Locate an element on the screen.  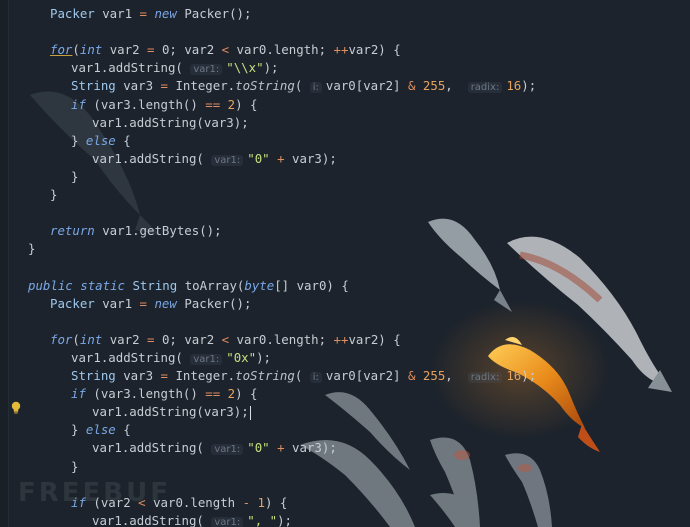
code-line: var1.addString( var1: "0x"); is located at coordinates (171, 358).